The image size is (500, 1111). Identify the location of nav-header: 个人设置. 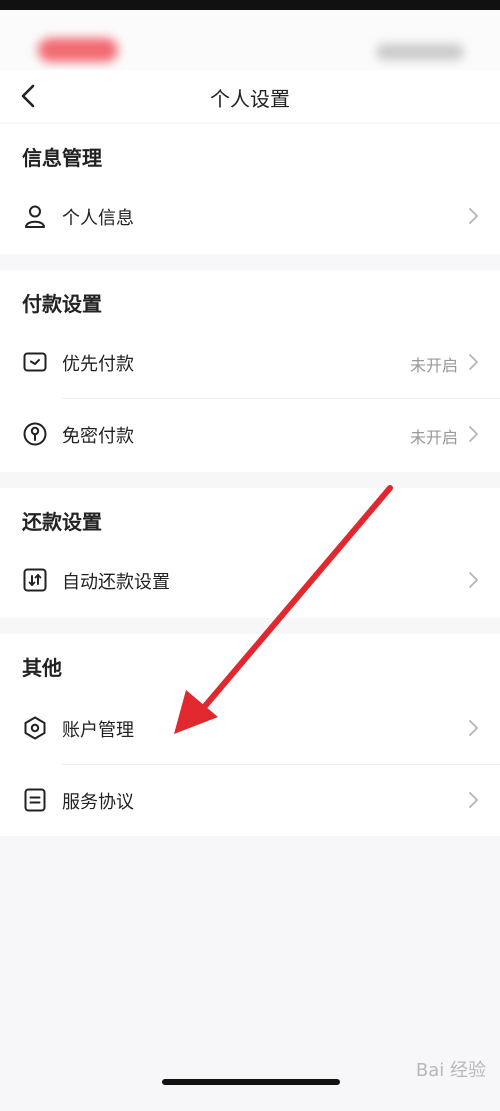
(250, 96).